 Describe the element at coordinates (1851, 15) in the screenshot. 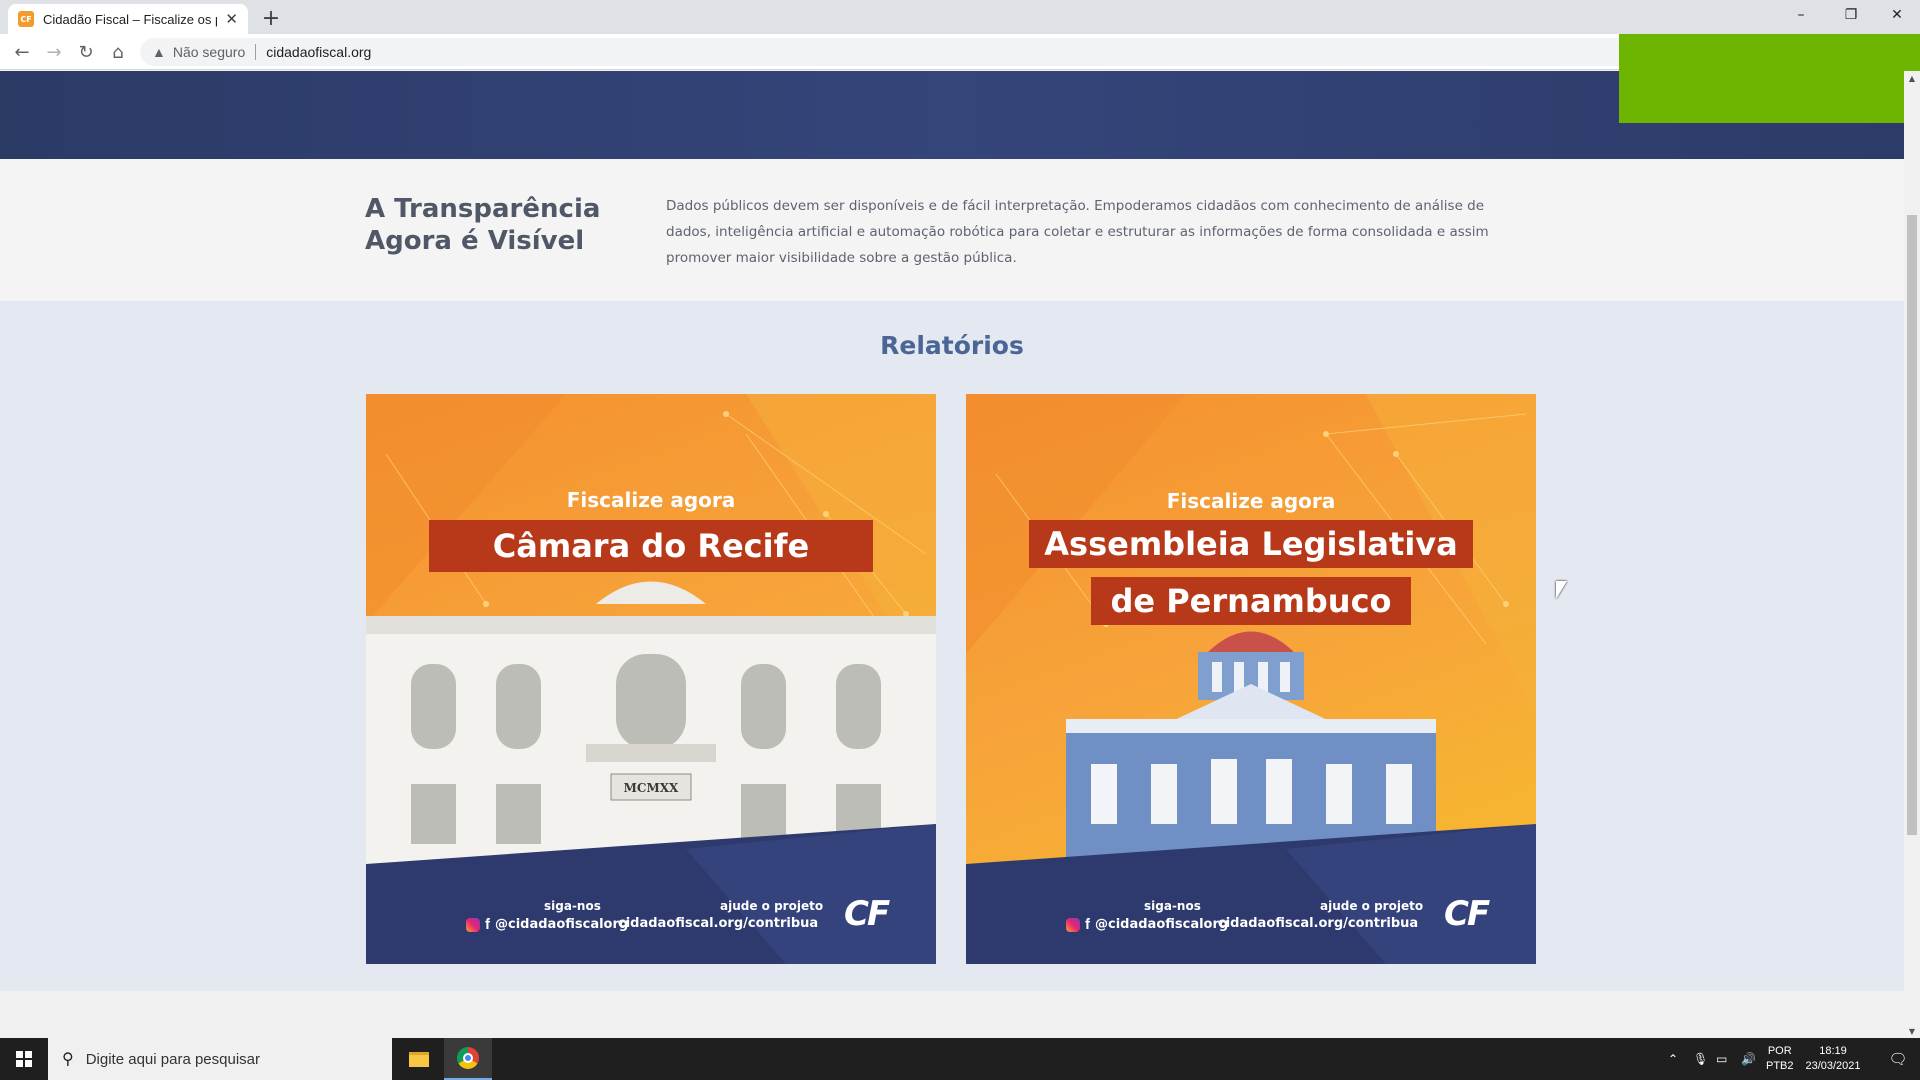

I see `restore-window-button: ❐` at that location.